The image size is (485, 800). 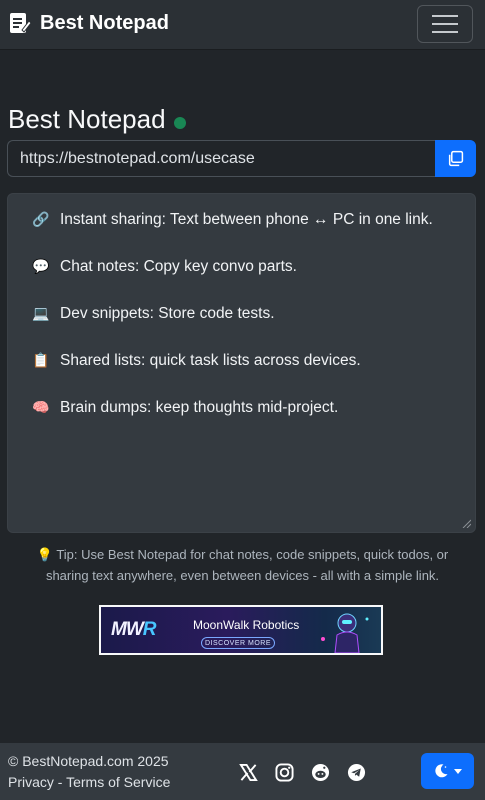 I want to click on notepad-pencil-icon, so click(x=20, y=23).